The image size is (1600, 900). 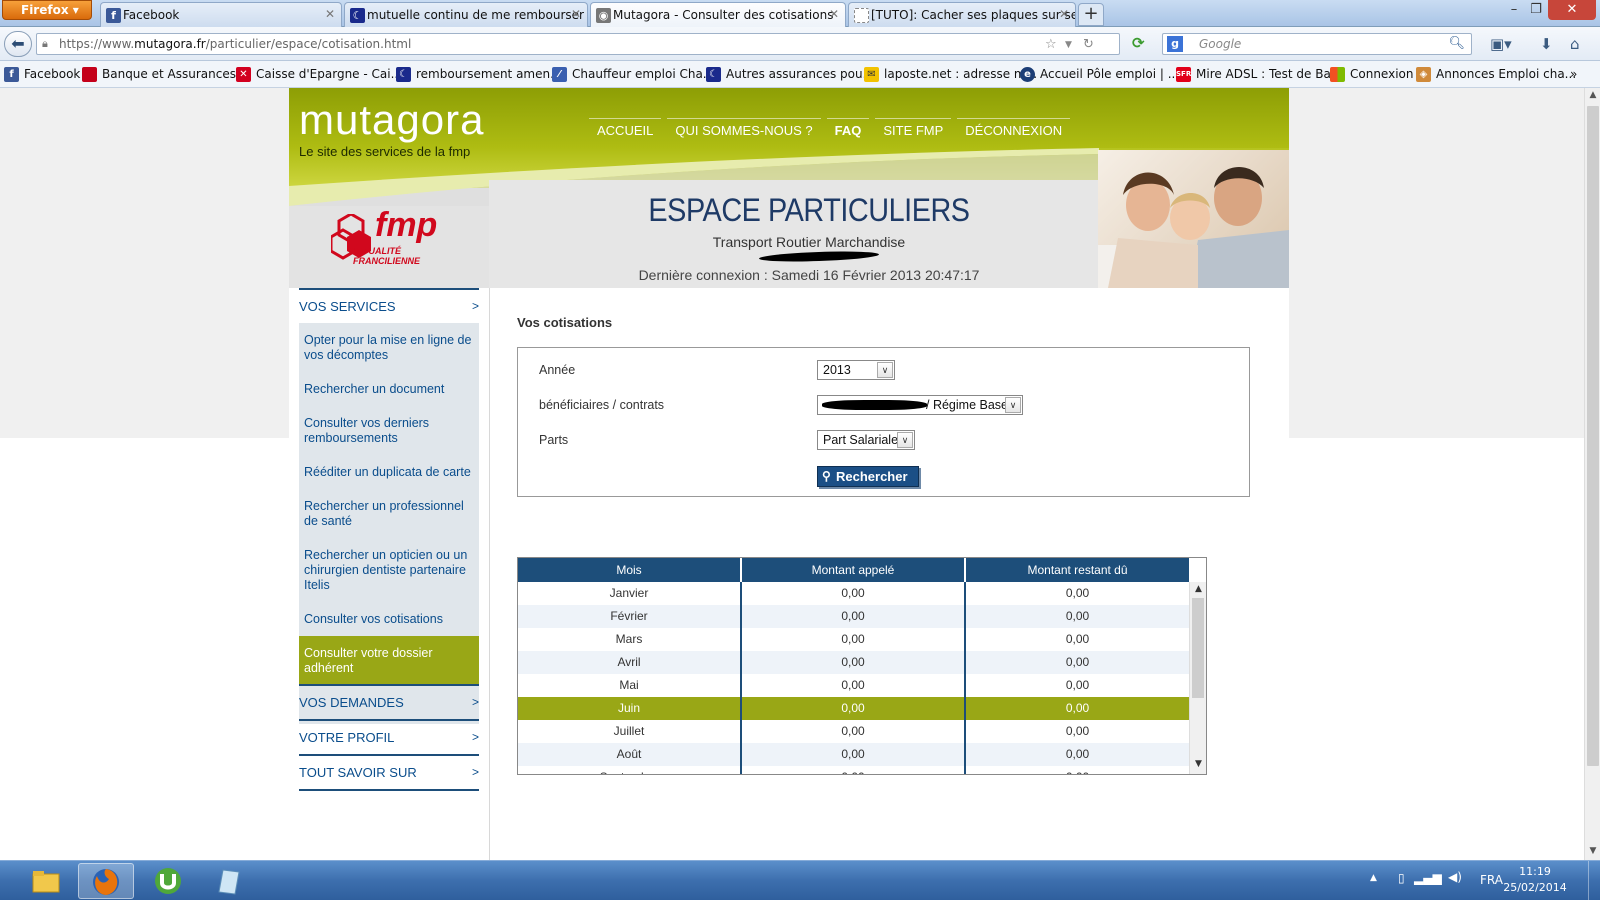 What do you see at coordinates (723, 15) in the screenshot?
I see `tab-label: Mutagora - Consulter des cotisations` at bounding box center [723, 15].